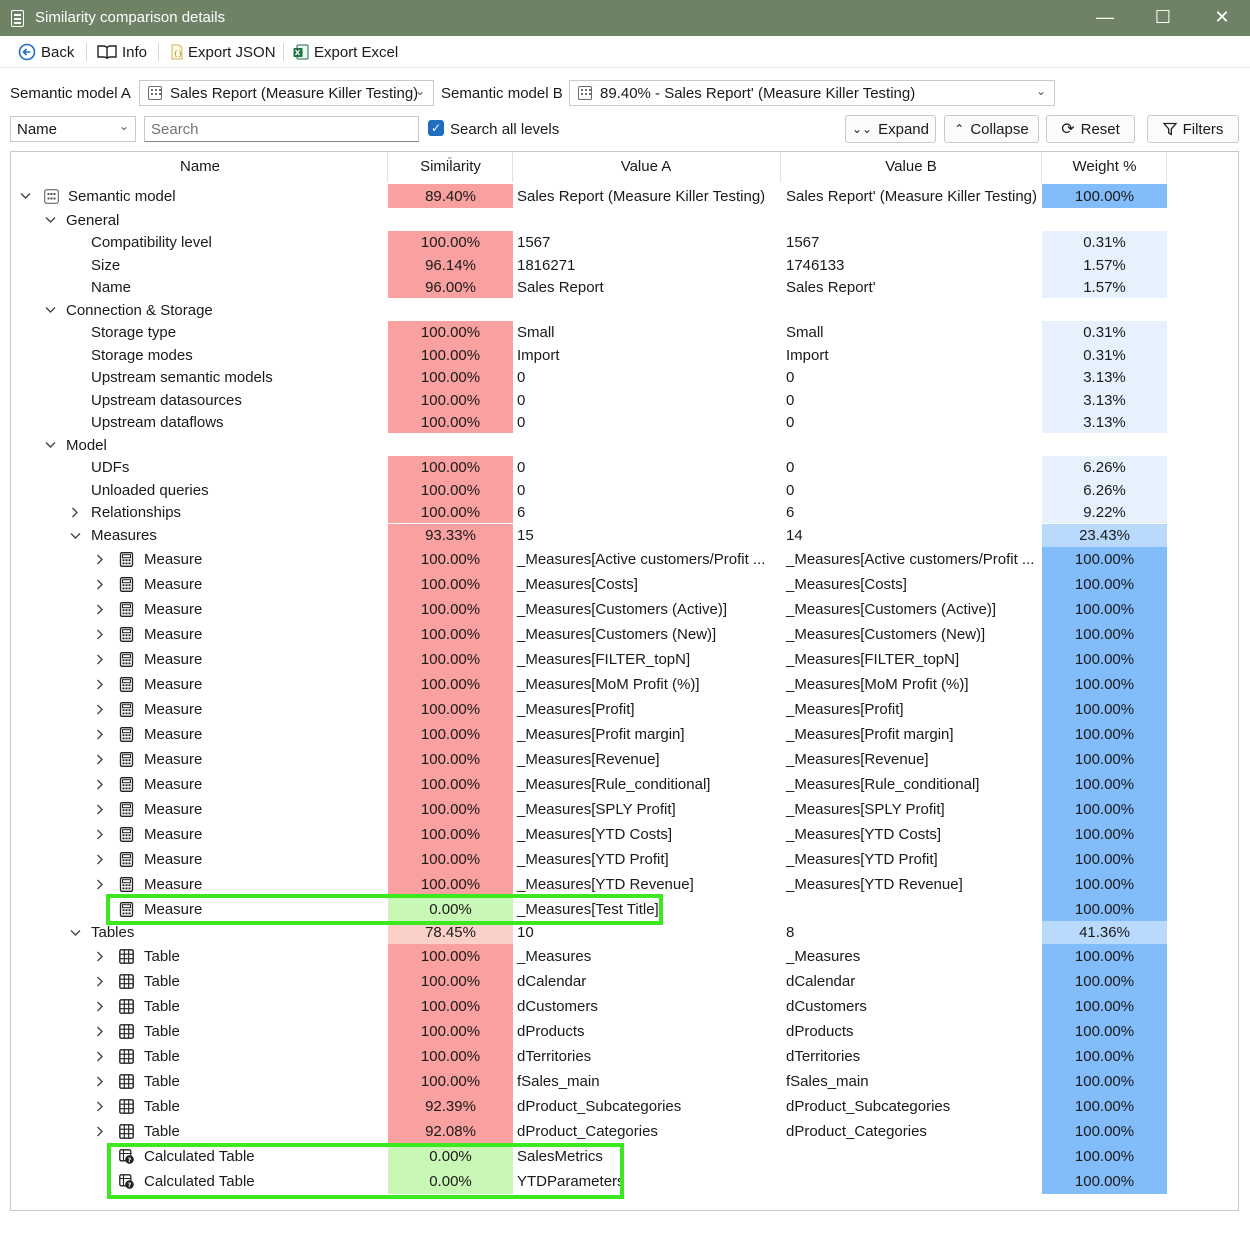 This screenshot has height=1250, width=1250. I want to click on search-field-select: Name ⌄, so click(73, 129).